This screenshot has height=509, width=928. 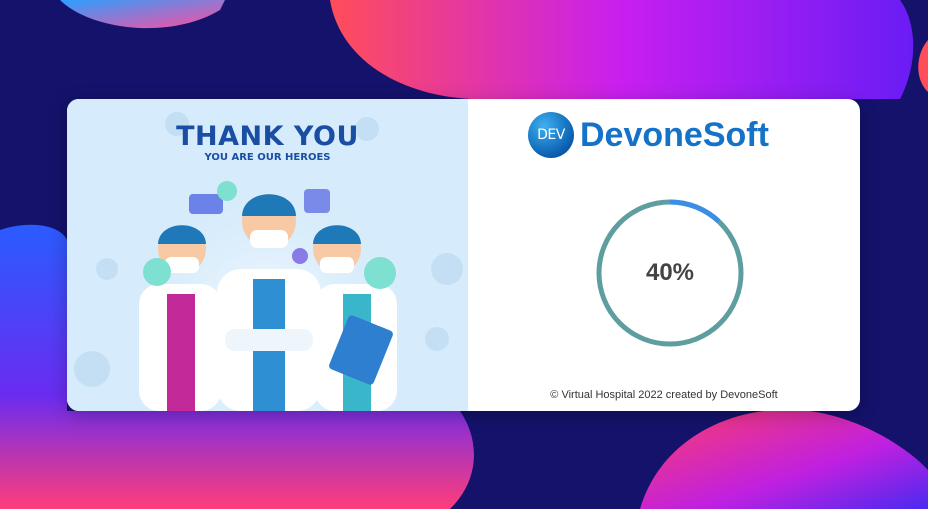 What do you see at coordinates (267, 136) in the screenshot?
I see `thank-you-title: THANK YOU` at bounding box center [267, 136].